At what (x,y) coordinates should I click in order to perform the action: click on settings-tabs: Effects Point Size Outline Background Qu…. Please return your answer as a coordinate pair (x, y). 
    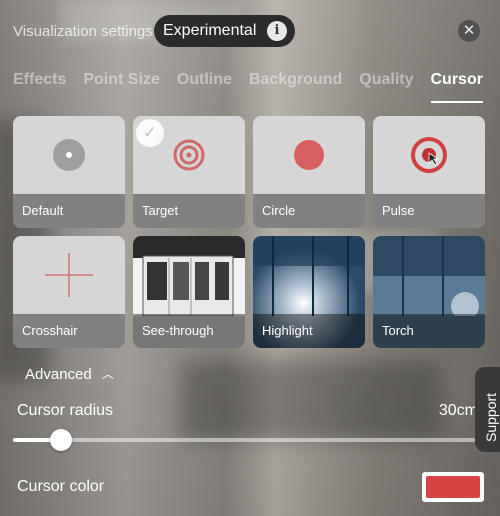
    Looking at the image, I should click on (256, 87).